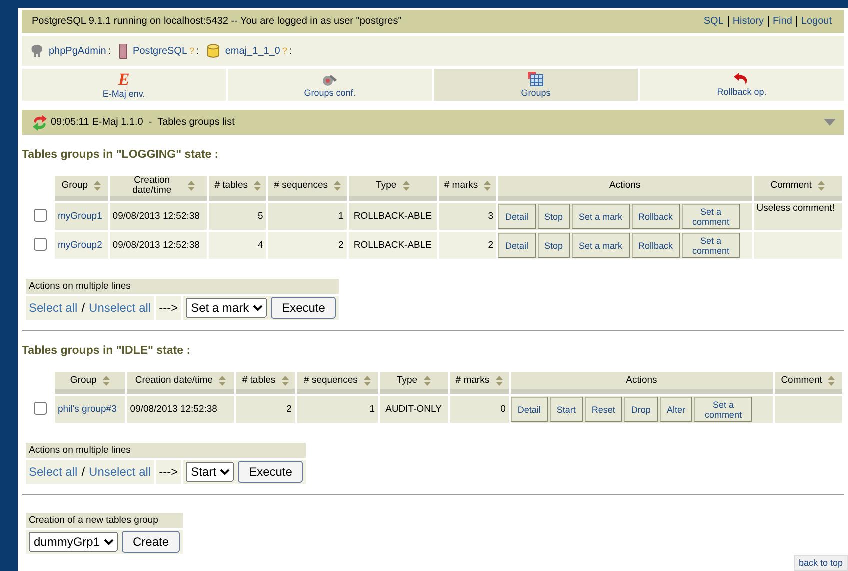 This screenshot has width=848, height=571. What do you see at coordinates (782, 21) in the screenshot?
I see `top-link: Find` at bounding box center [782, 21].